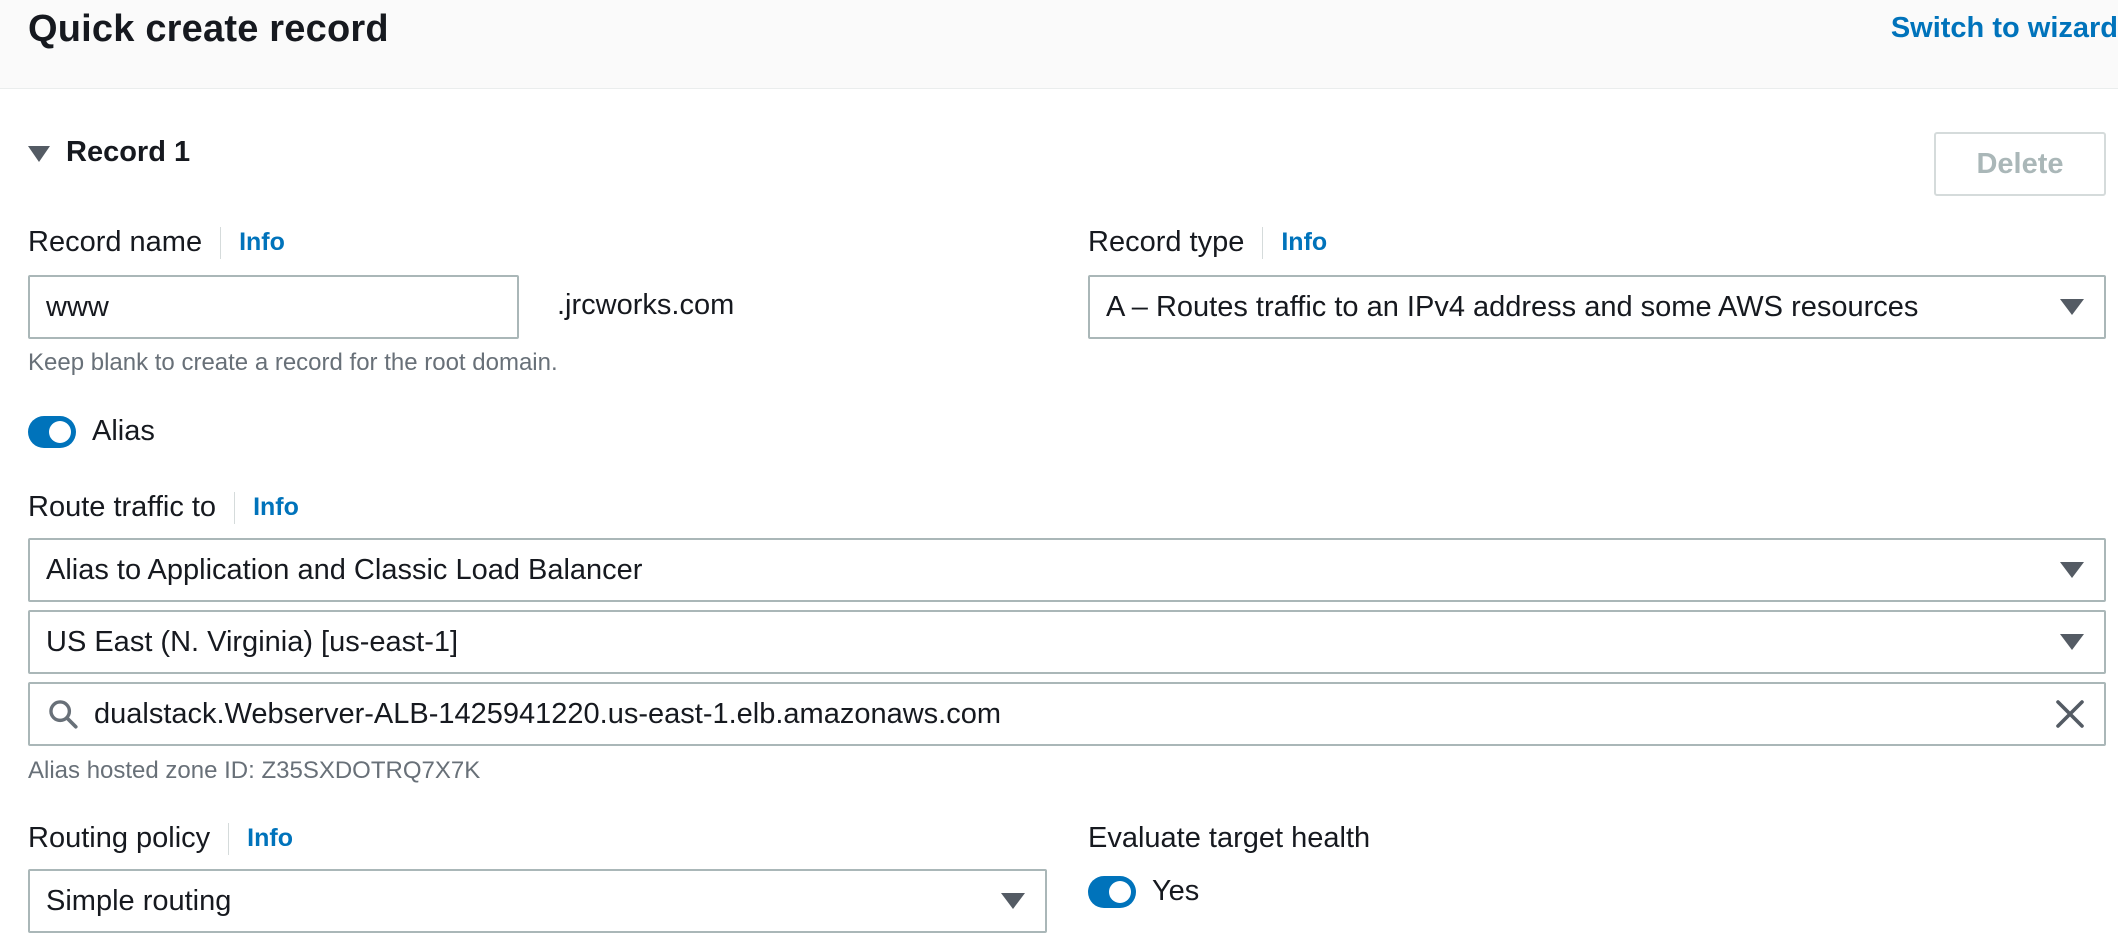 The width and height of the screenshot is (2118, 944). What do you see at coordinates (273, 307) in the screenshot?
I see `record-name-input: www` at bounding box center [273, 307].